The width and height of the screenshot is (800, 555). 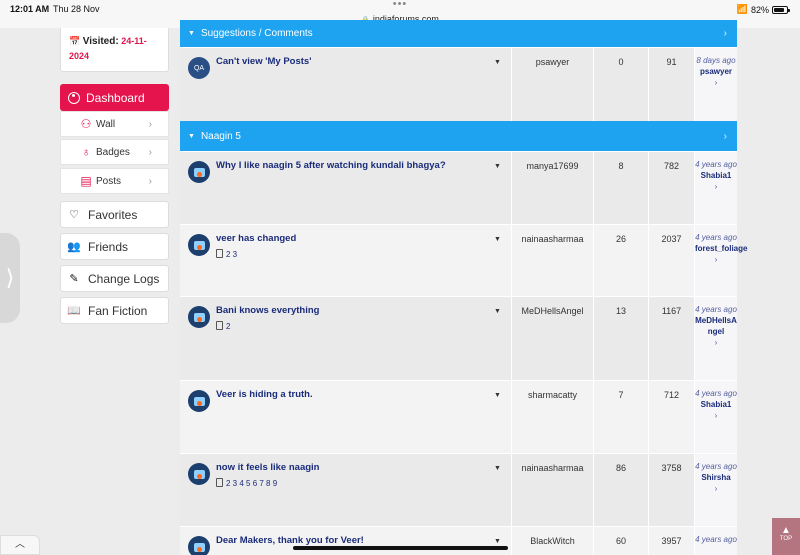 What do you see at coordinates (345, 338) in the screenshot?
I see `topic-cell: Bani knows everything 2 ▼` at bounding box center [345, 338].